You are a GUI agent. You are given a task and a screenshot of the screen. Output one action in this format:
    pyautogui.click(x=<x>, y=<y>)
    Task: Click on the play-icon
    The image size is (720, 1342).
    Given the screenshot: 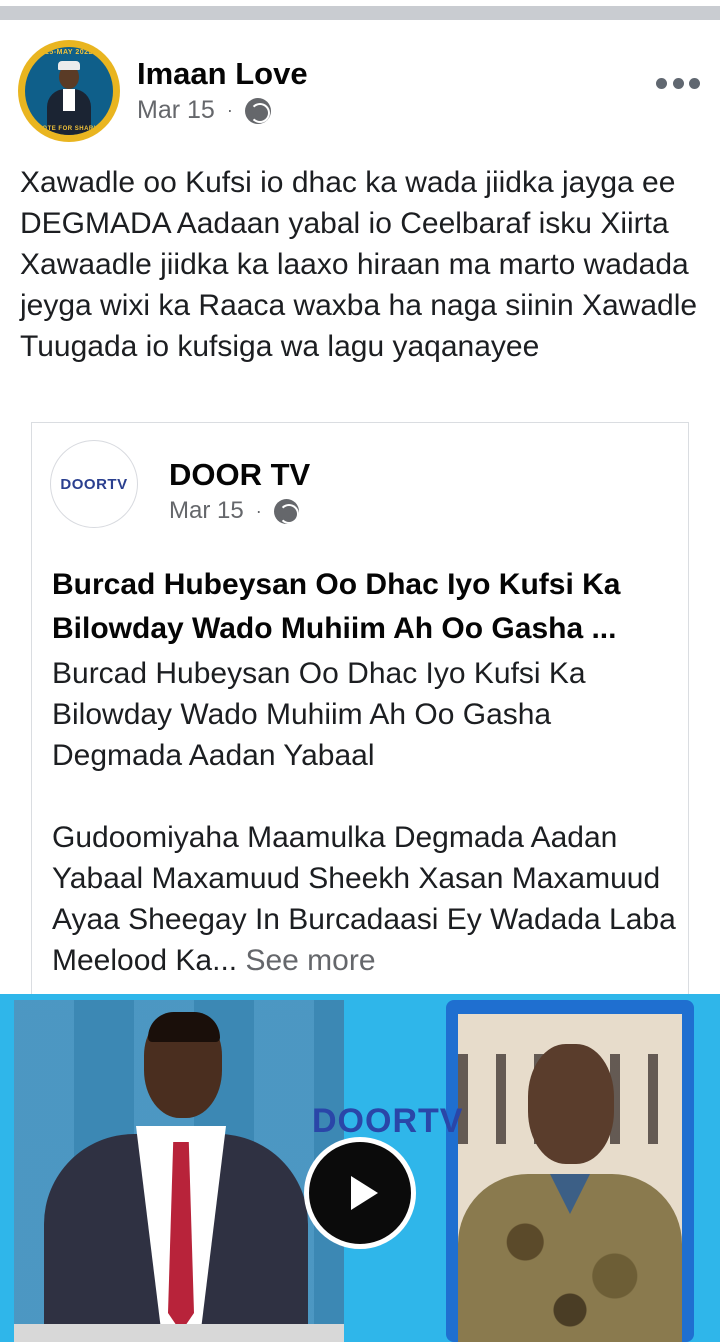 What is the action you would take?
    pyautogui.click(x=360, y=1193)
    